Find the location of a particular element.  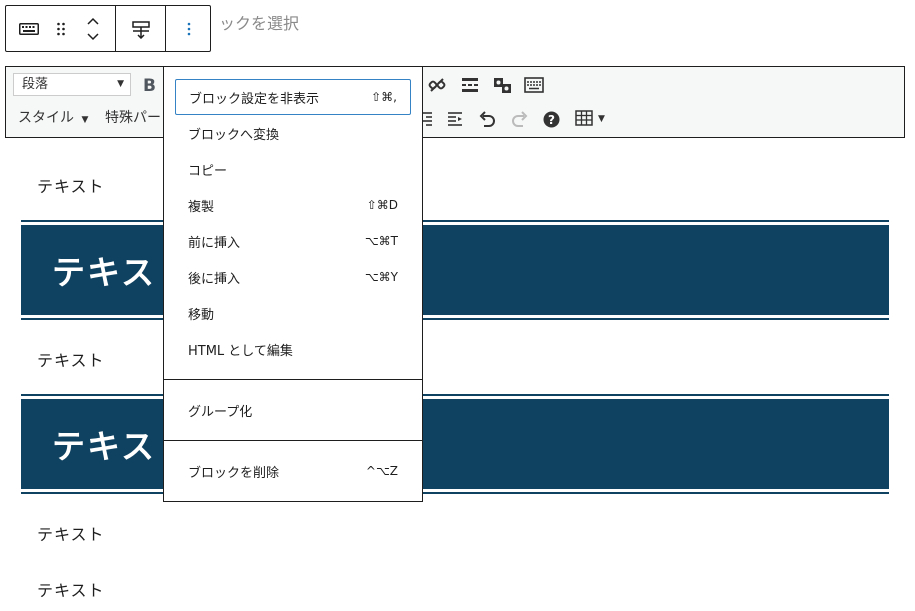

format-select: 段落 ▼ is located at coordinates (72, 84).